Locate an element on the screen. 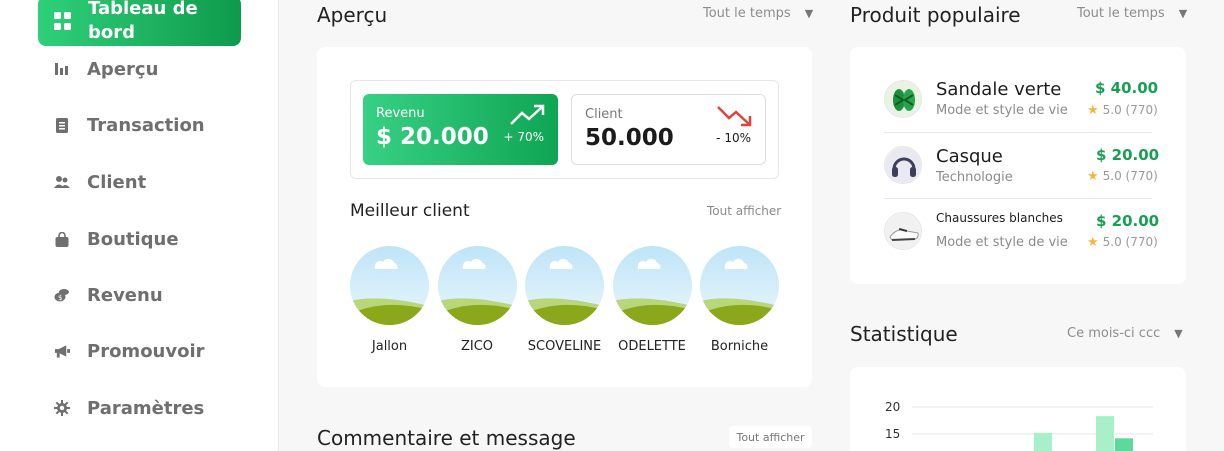 This screenshot has height=451, width=1224. sidebar-item-boutique: Boutique is located at coordinates (116, 239).